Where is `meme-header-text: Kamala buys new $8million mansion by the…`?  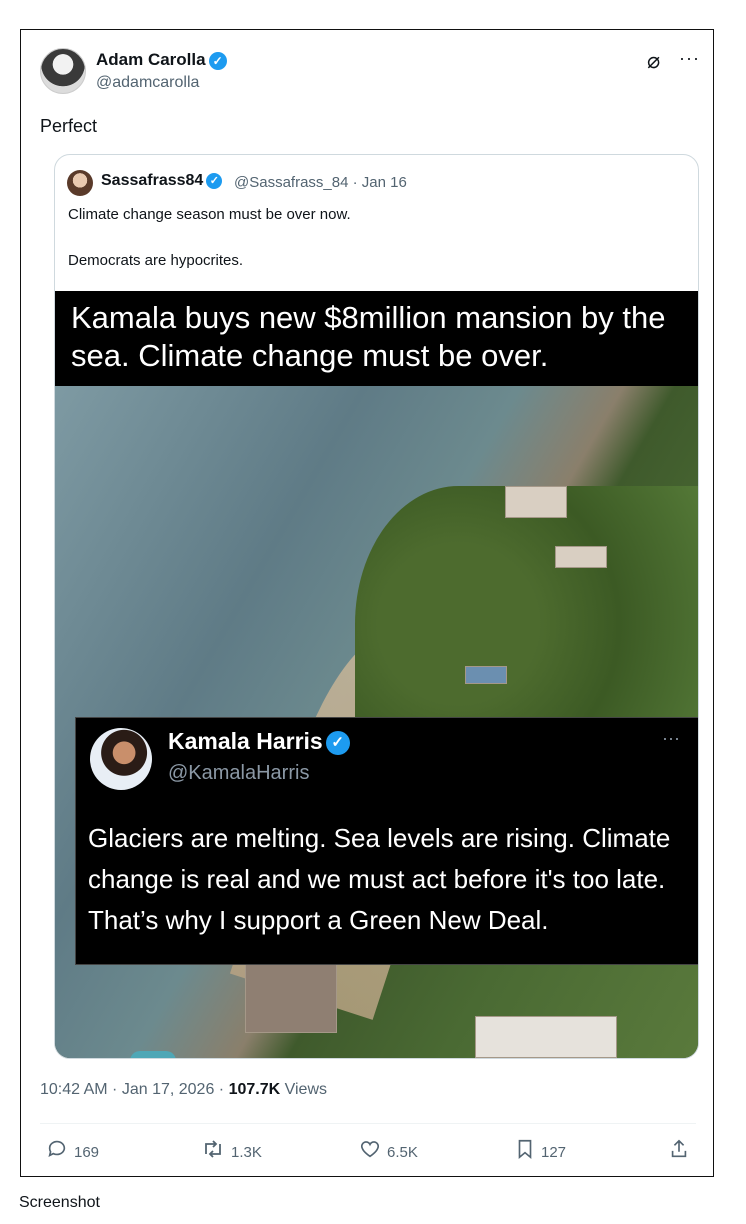 meme-header-text: Kamala buys new $8million mansion by the… is located at coordinates (376, 338).